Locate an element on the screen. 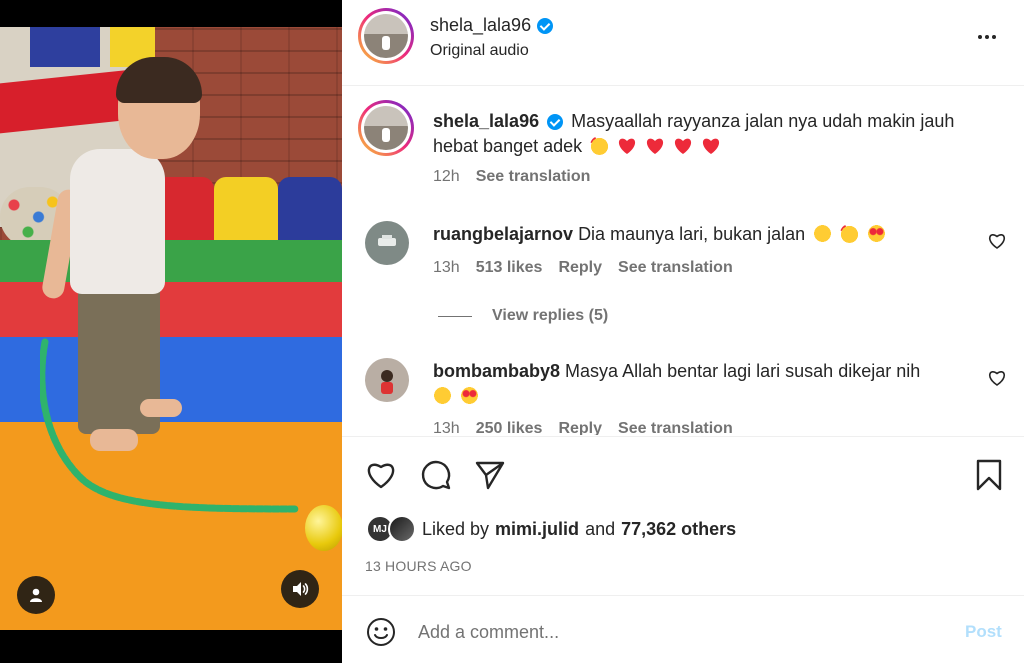  bookmark-icon is located at coordinates (989, 475).